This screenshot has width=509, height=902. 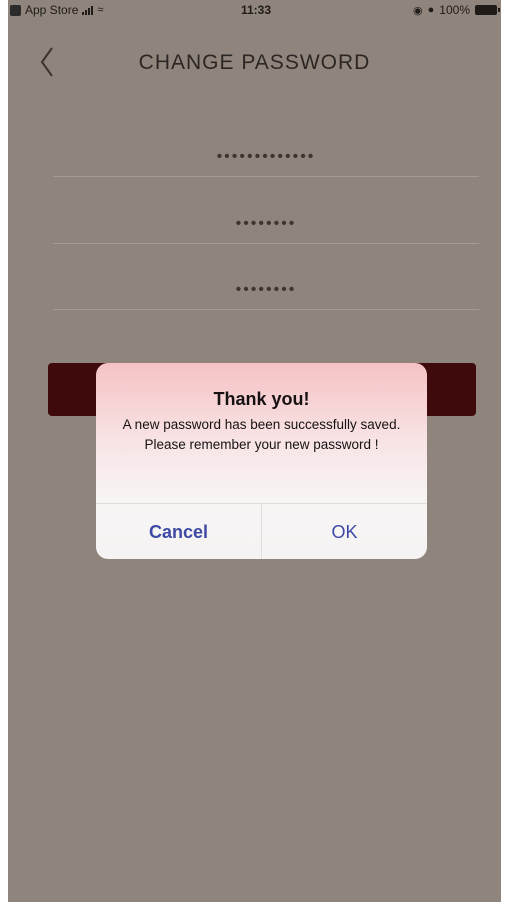 I want to click on status-bar: App Store ≈ 11:33 ◉ ● 100%, so click(x=254, y=10).